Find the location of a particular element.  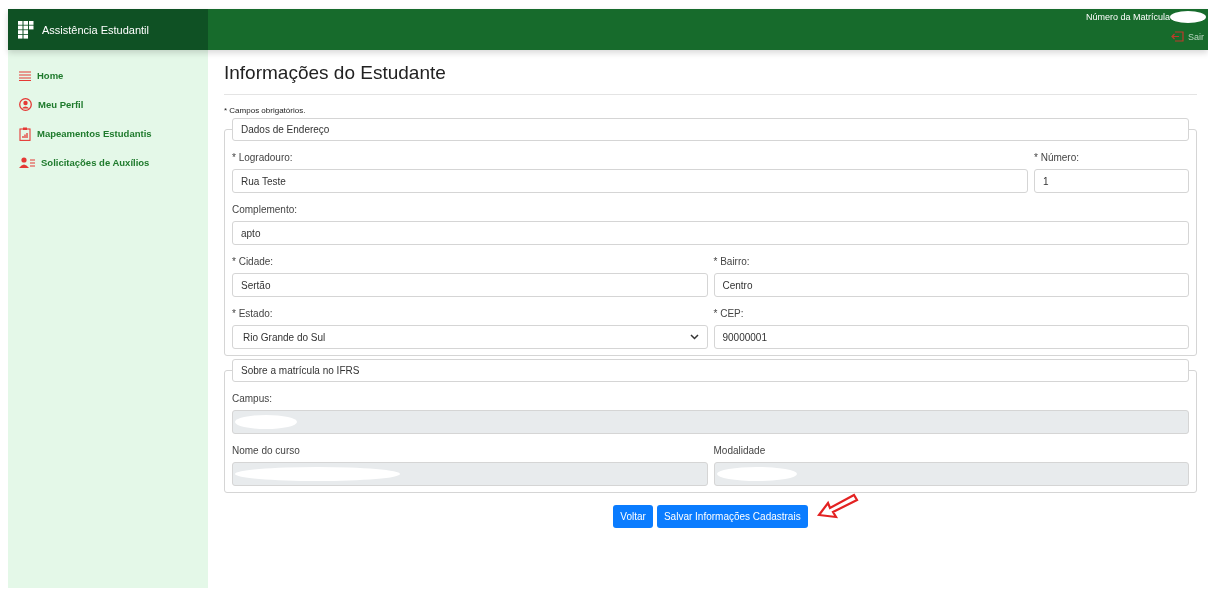

input-field: Rua Teste is located at coordinates (630, 181).